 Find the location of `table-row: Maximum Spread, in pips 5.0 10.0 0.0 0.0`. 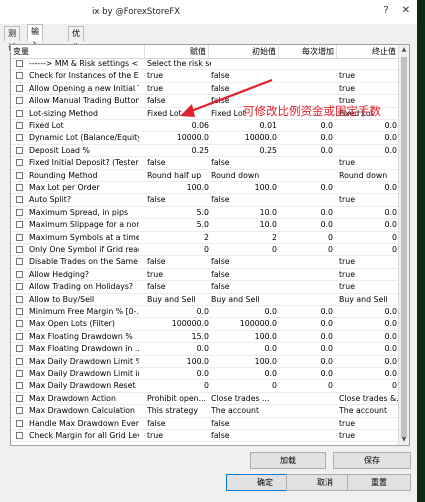

table-row: Maximum Spread, in pips 5.0 10.0 0.0 0.0 is located at coordinates (205, 213).